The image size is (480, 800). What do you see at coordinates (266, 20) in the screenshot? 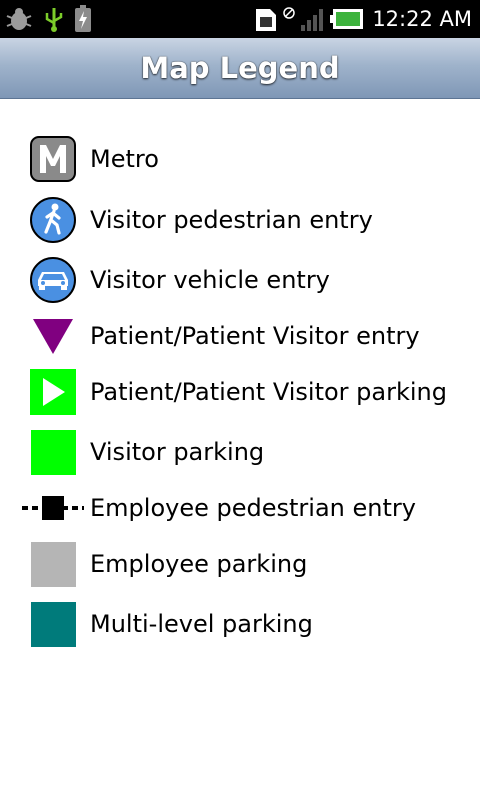
I see `sim-icon` at bounding box center [266, 20].